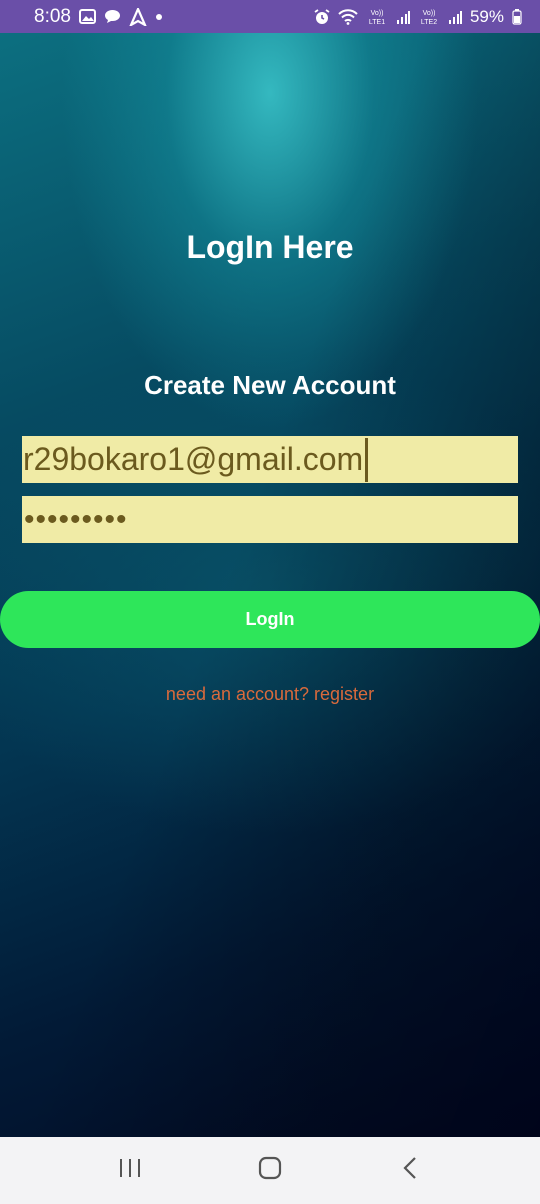  Describe the element at coordinates (270, 519) in the screenshot. I see `password-field: •••••••••` at that location.